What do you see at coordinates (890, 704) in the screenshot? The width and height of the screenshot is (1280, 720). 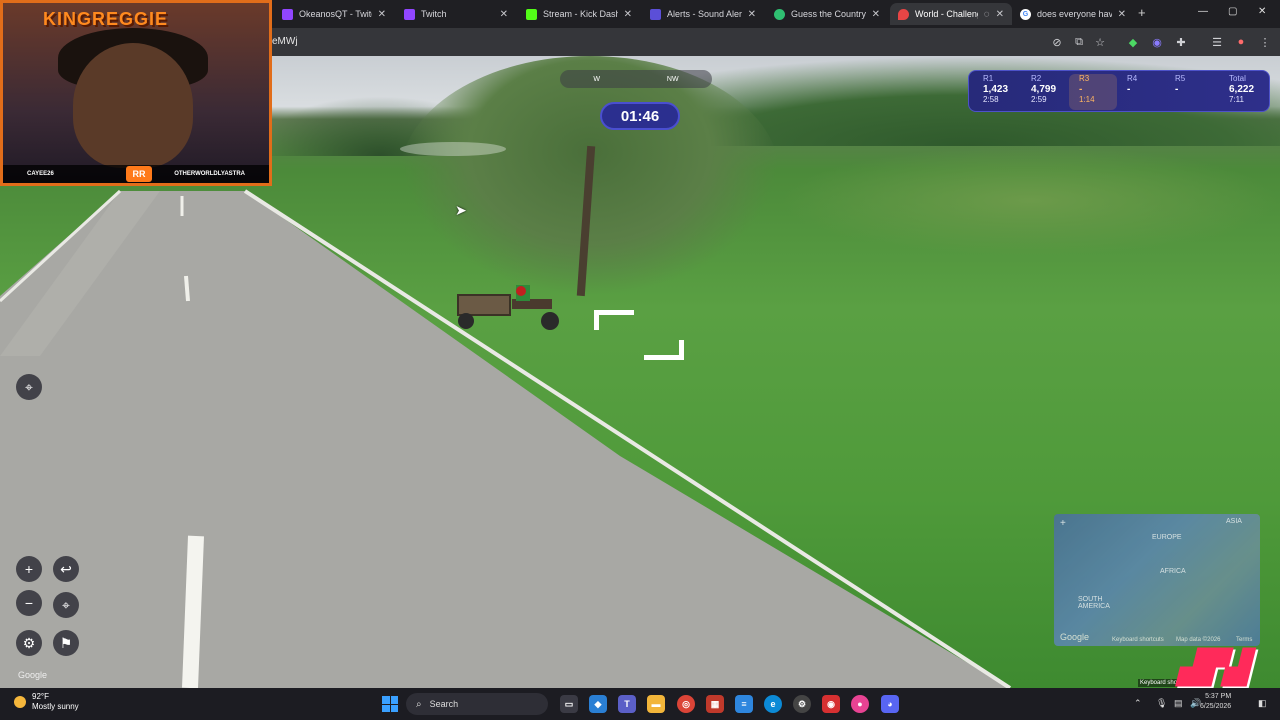 I see `discord-icon: ◕` at bounding box center [890, 704].